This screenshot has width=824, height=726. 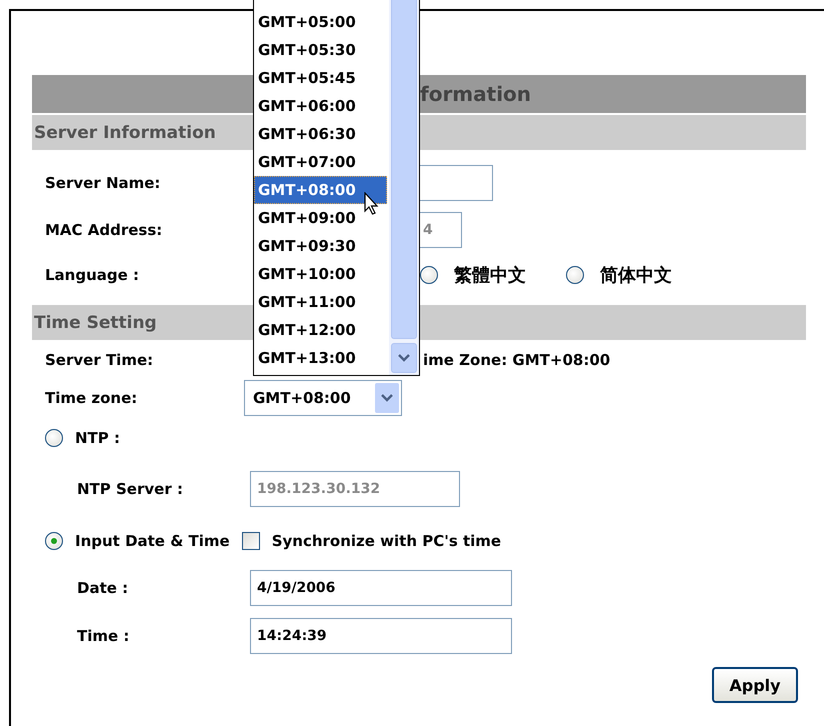 What do you see at coordinates (320, 246) in the screenshot?
I see `dropdown-option: GMT+09:30` at bounding box center [320, 246].